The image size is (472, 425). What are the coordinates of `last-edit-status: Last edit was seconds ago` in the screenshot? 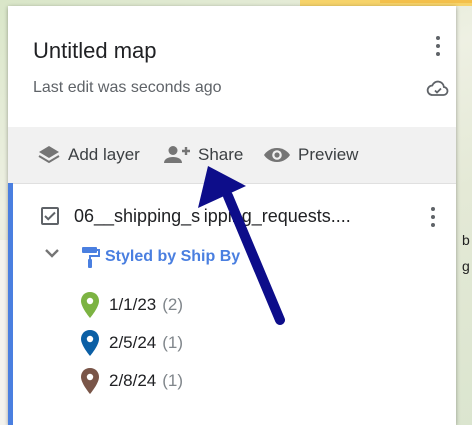 It's located at (127, 87).